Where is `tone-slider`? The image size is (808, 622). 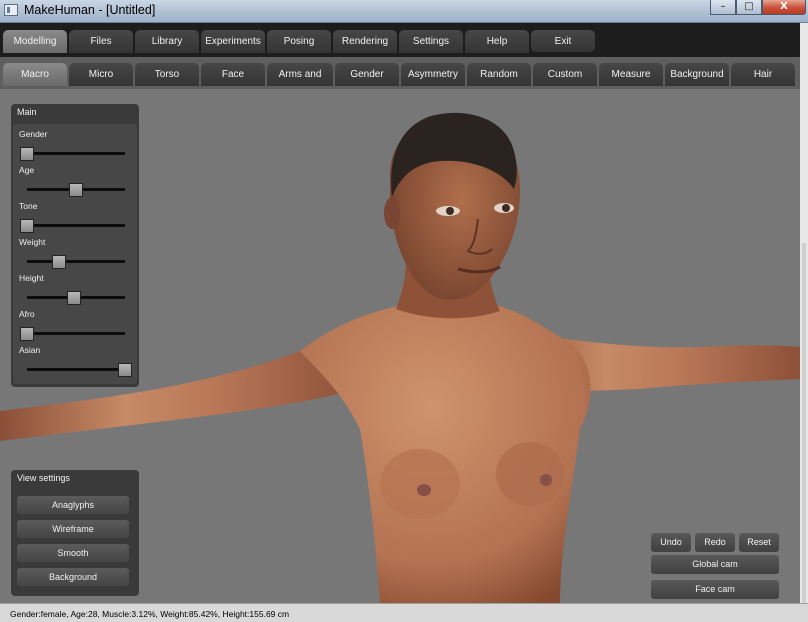 tone-slider is located at coordinates (76, 225).